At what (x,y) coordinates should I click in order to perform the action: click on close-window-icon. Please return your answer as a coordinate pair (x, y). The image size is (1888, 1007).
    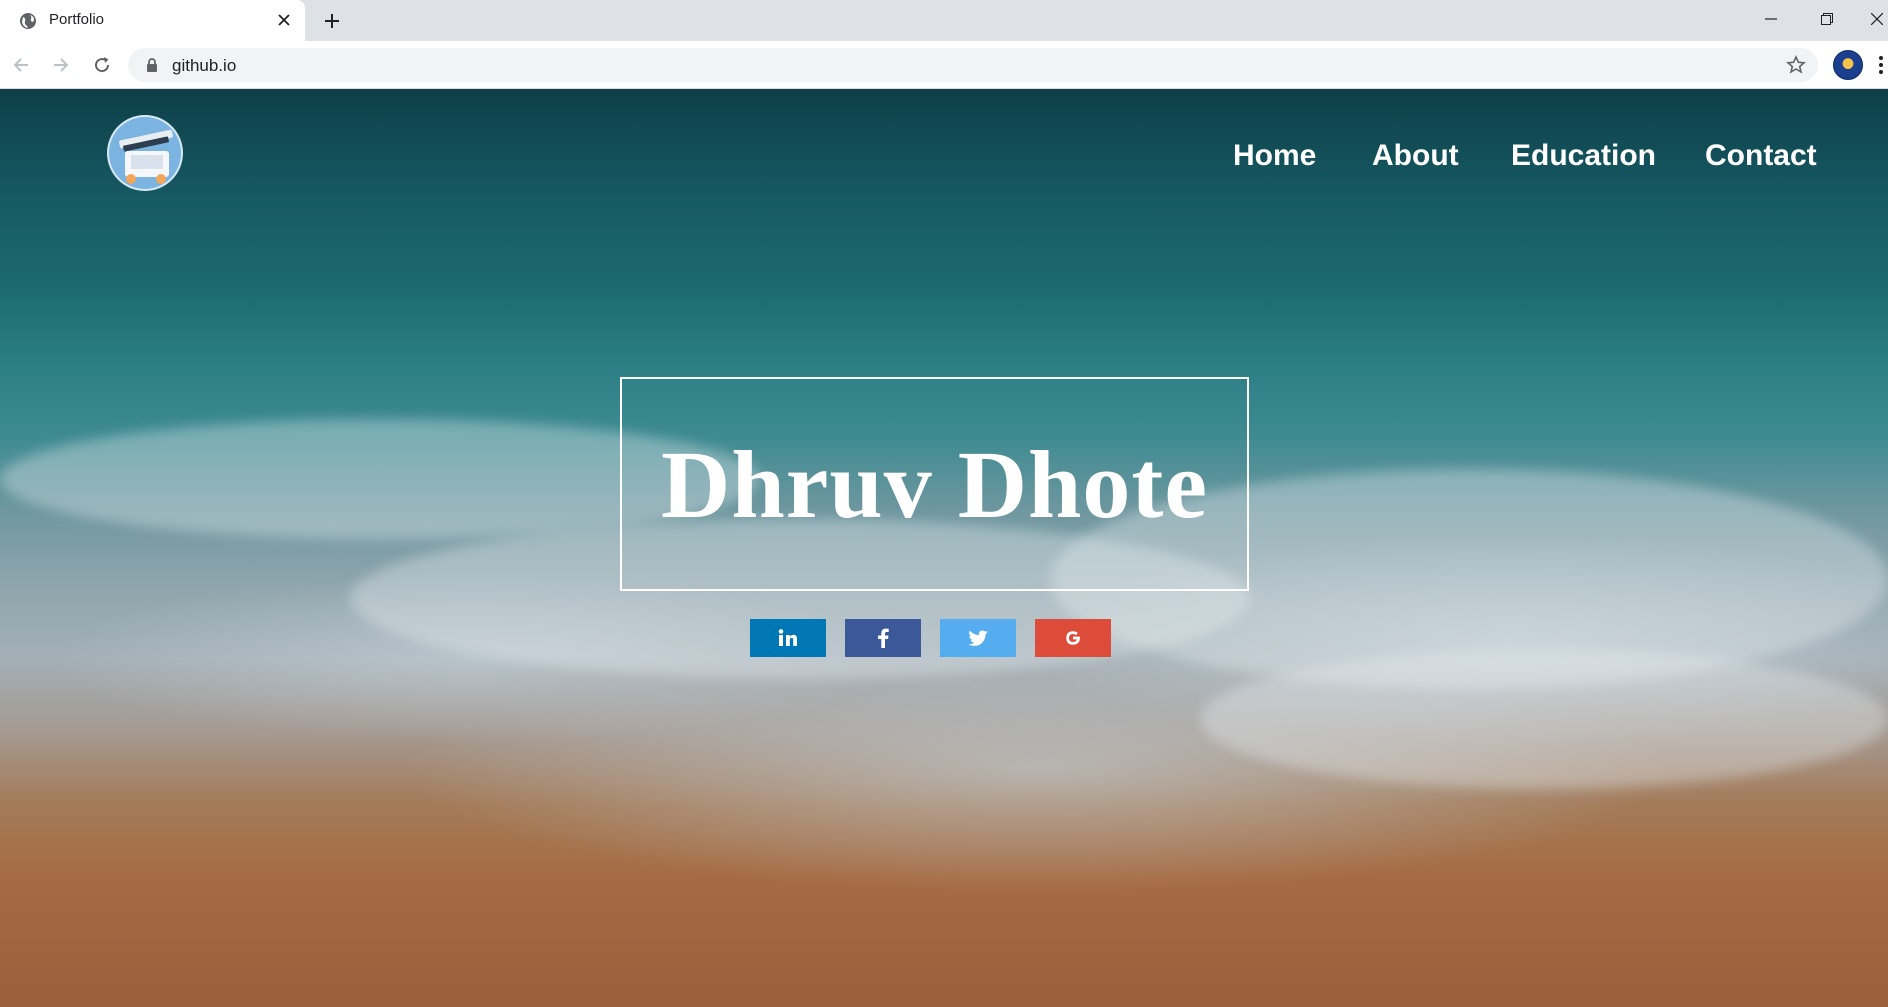
    Looking at the image, I should click on (1877, 19).